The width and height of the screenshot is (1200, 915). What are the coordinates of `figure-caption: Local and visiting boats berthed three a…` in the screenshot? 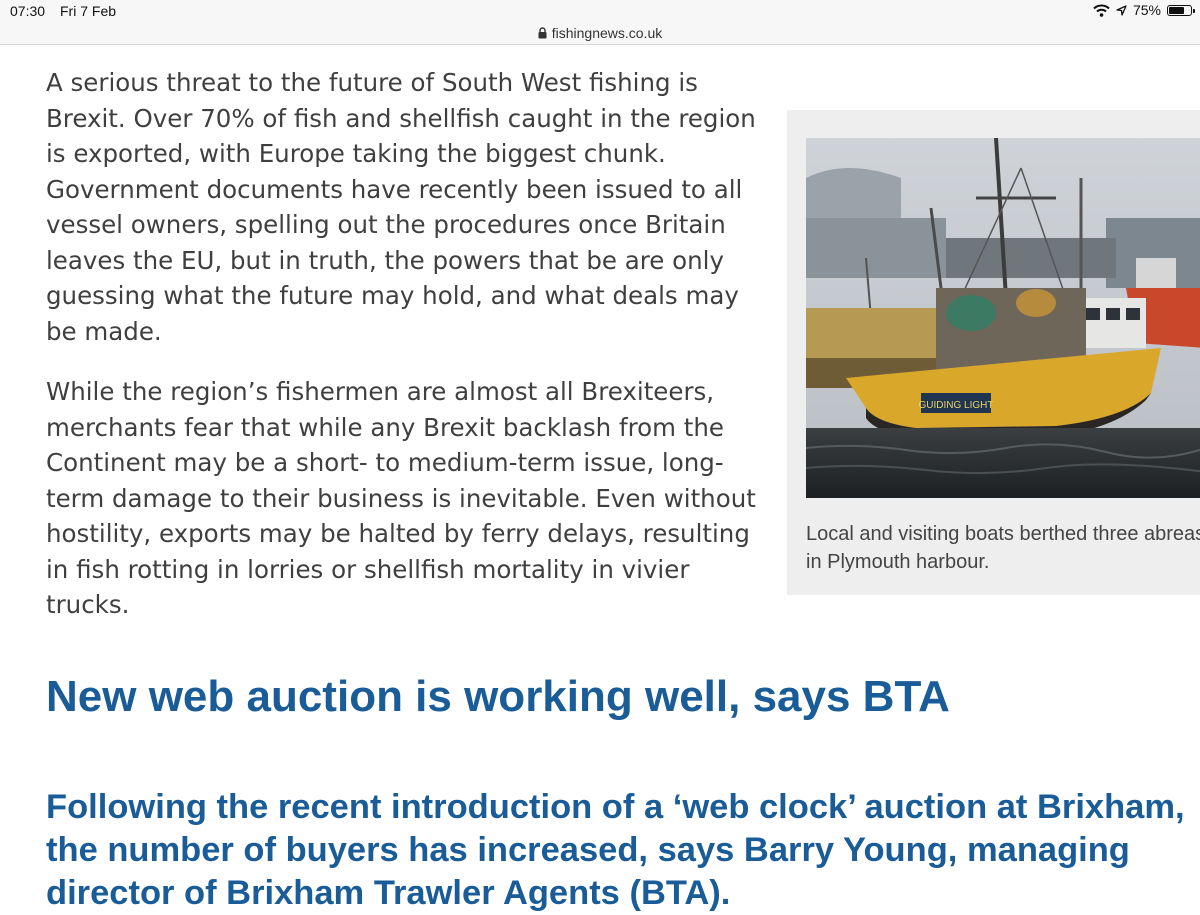 It's located at (1003, 548).